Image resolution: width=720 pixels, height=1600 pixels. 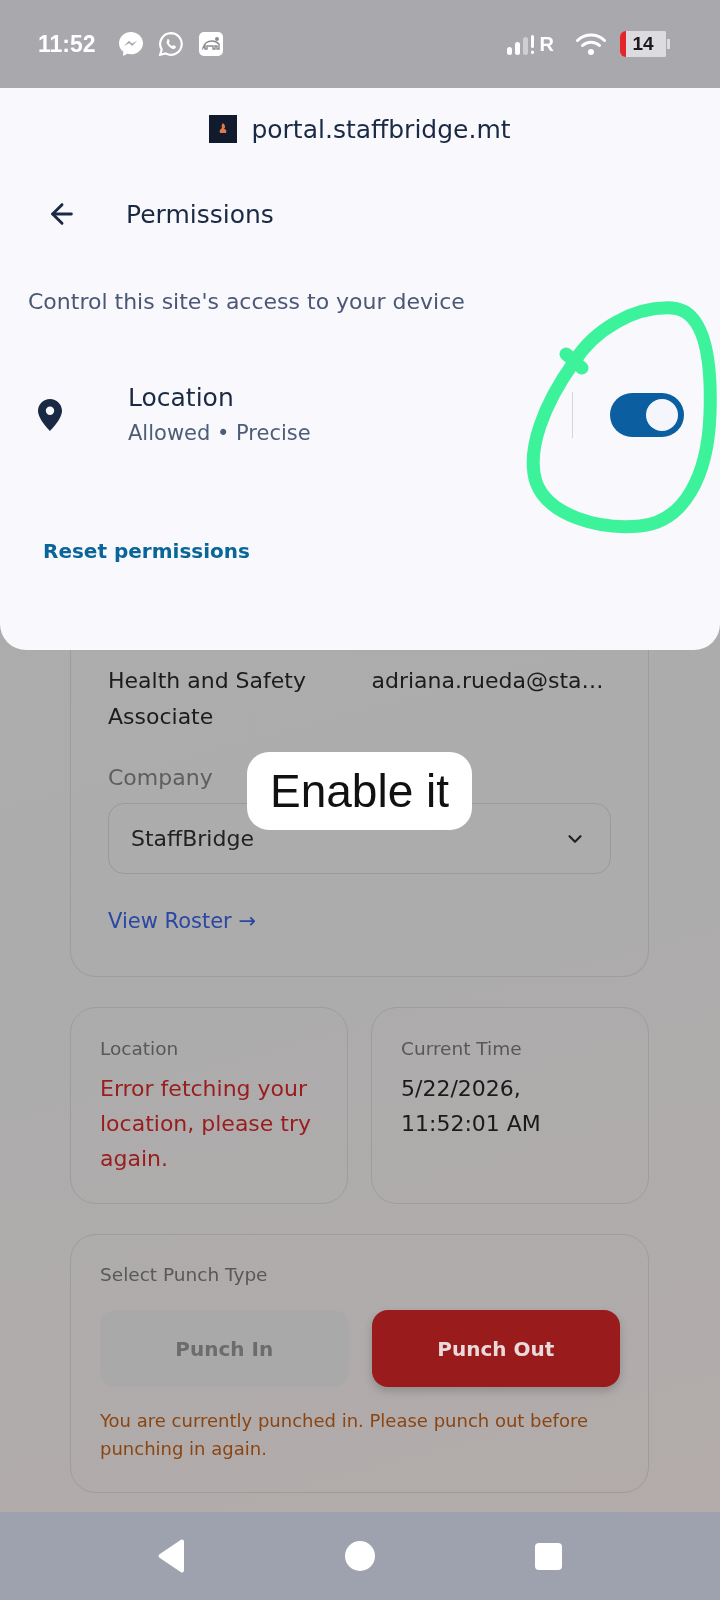 I want to click on battery-indicator: 14, so click(x=645, y=44).